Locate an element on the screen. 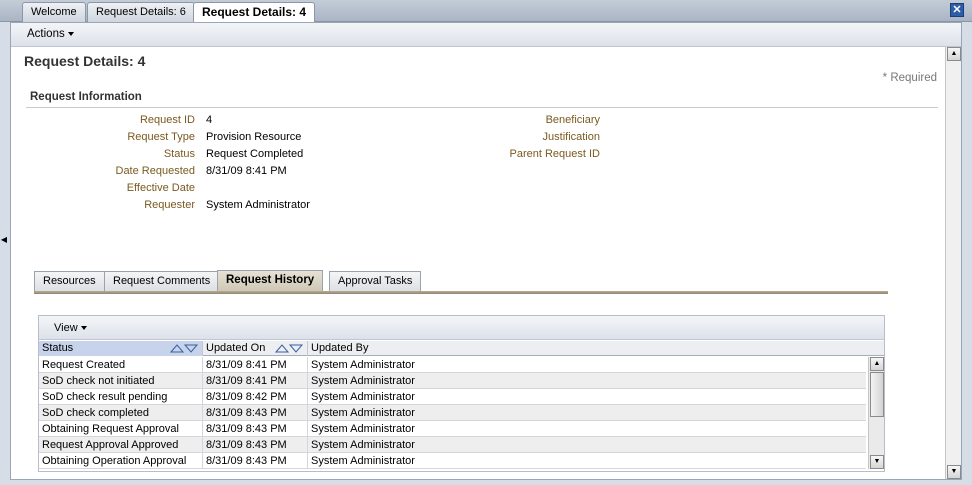 This screenshot has height=485, width=972. page-title: Request Details: 4 is located at coordinates (85, 61).